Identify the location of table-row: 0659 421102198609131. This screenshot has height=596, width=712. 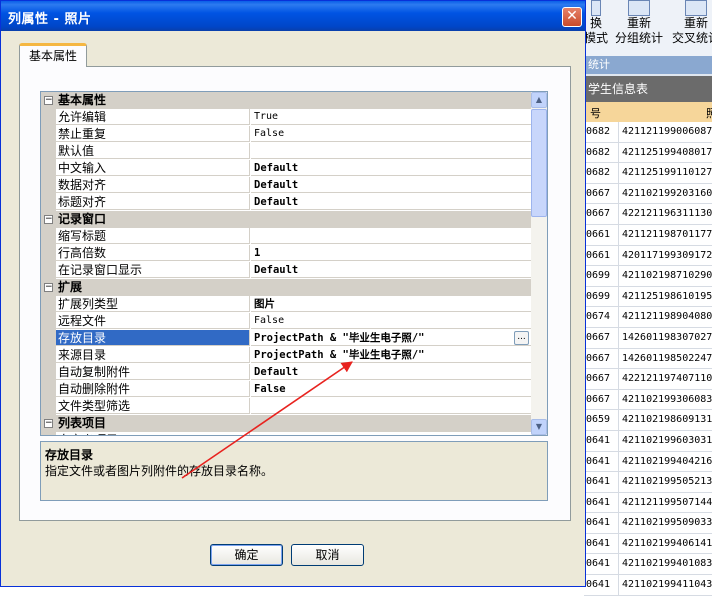
(648, 420).